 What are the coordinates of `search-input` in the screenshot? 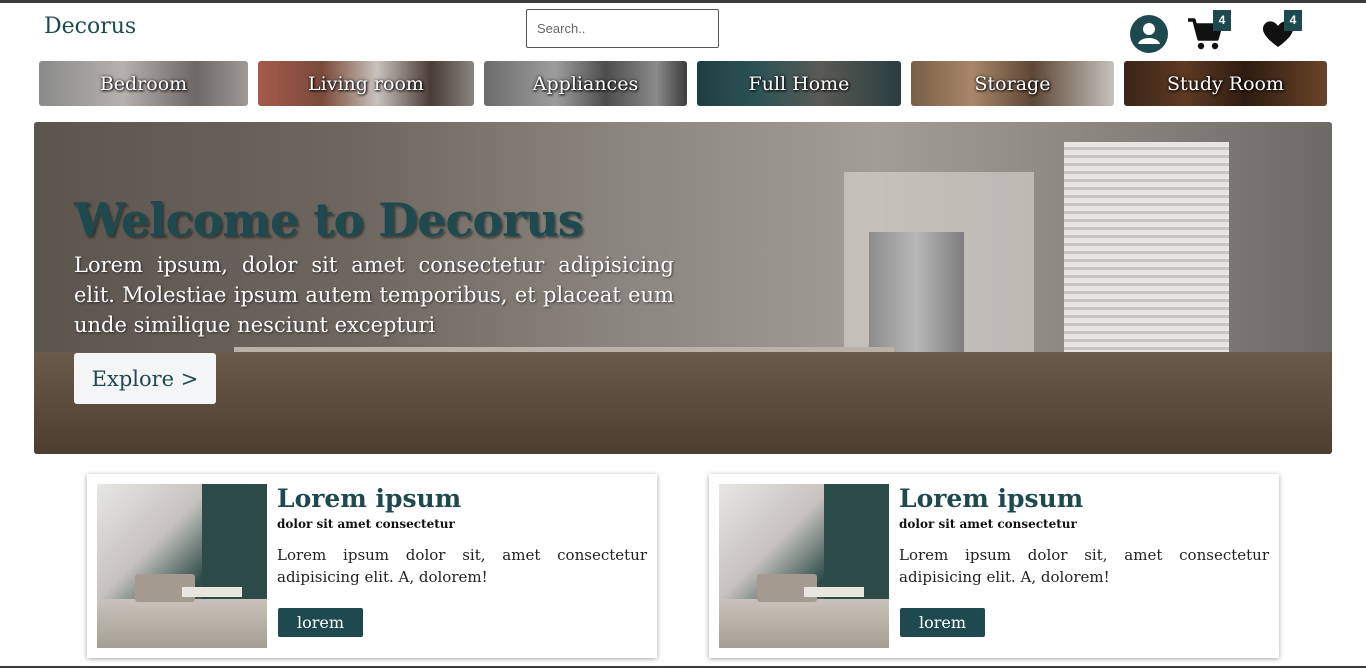 It's located at (622, 28).